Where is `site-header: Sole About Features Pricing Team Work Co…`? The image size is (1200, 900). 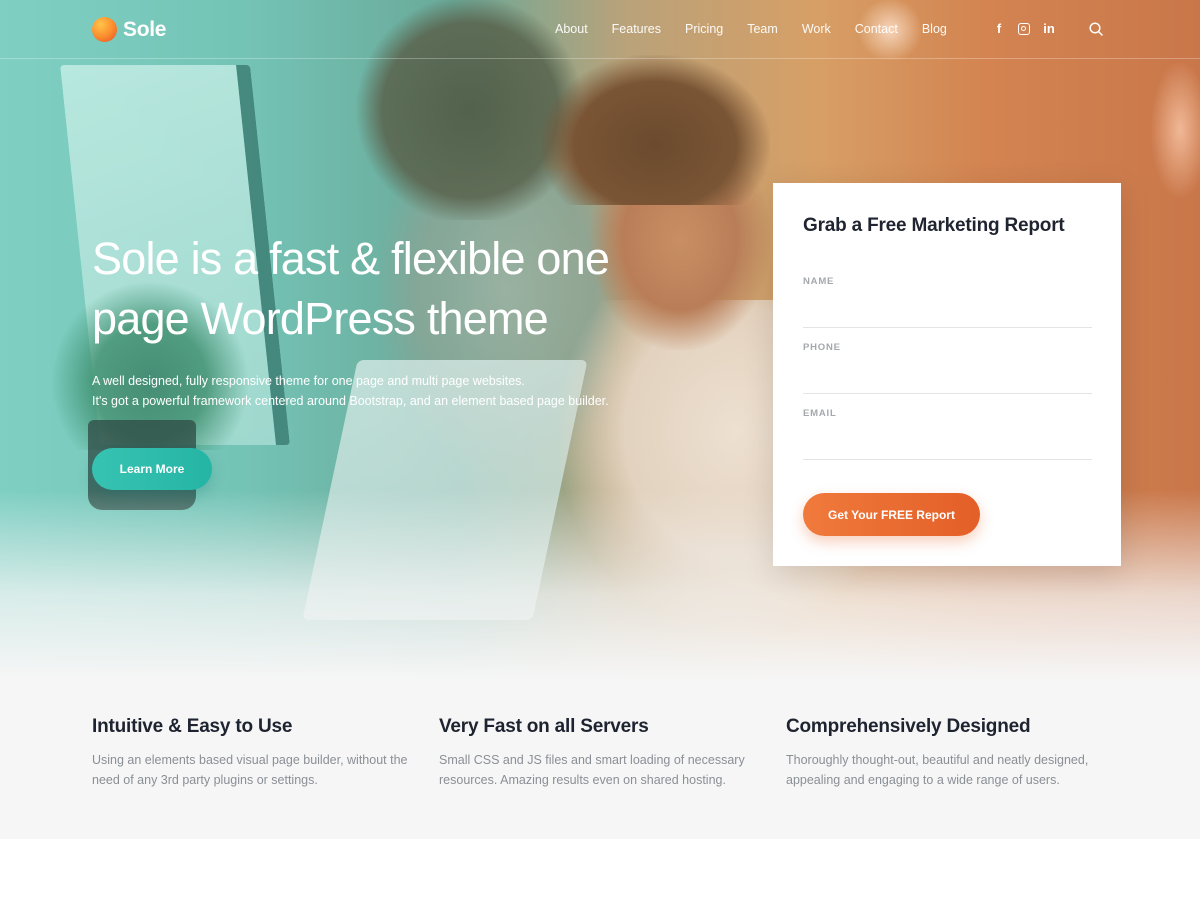 site-header: Sole About Features Pricing Team Work Co… is located at coordinates (600, 29).